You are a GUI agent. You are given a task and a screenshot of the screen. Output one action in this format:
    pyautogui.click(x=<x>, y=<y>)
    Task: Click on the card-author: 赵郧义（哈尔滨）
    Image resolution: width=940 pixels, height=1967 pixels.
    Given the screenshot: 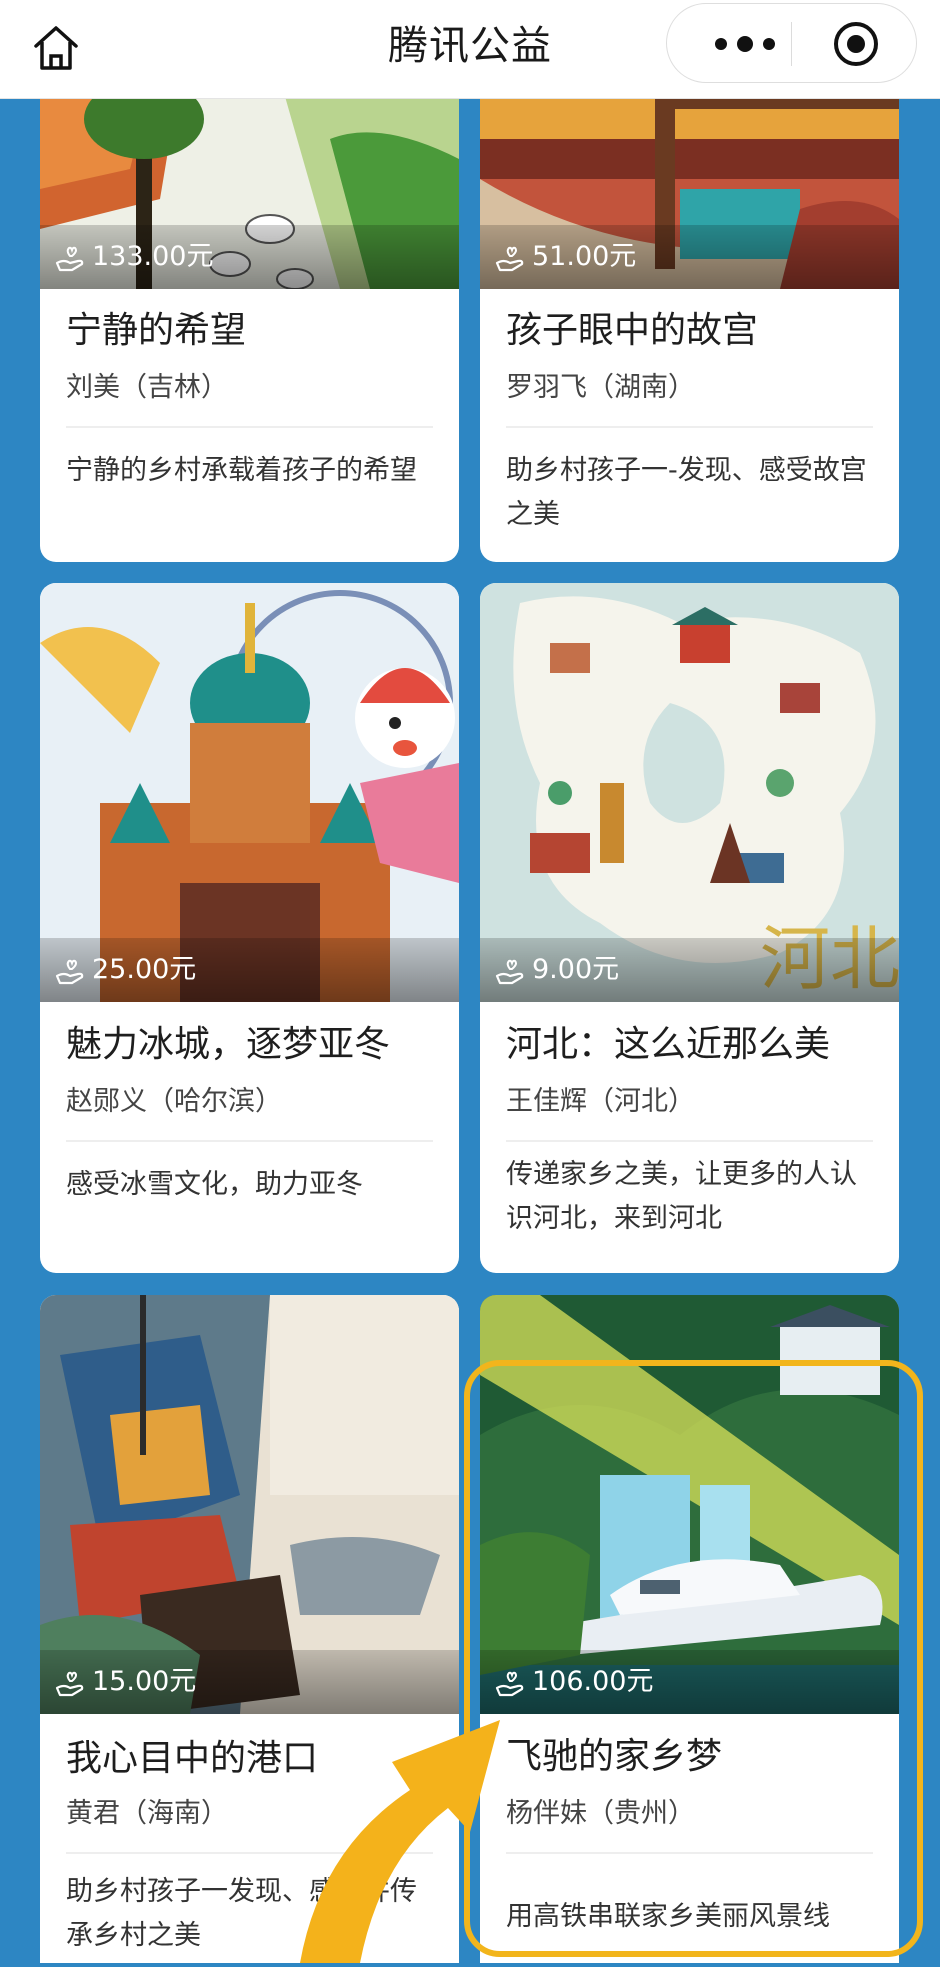 What is the action you would take?
    pyautogui.click(x=174, y=1101)
    